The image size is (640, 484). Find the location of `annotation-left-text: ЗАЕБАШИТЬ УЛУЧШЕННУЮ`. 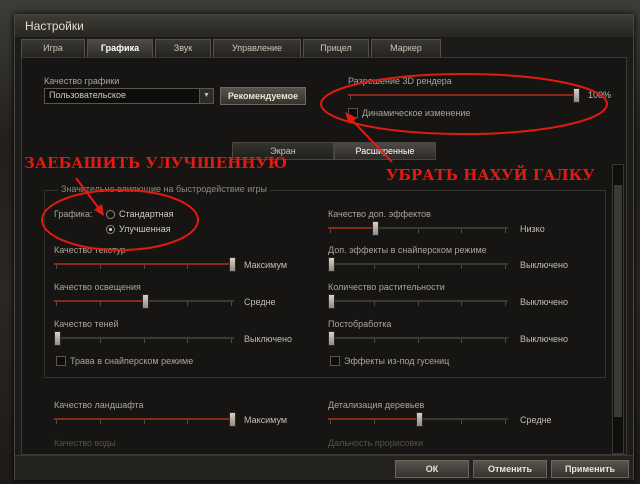

annotation-left-text: ЗАЕБАШИТЬ УЛУЧШЕННУЮ is located at coordinates (156, 163).